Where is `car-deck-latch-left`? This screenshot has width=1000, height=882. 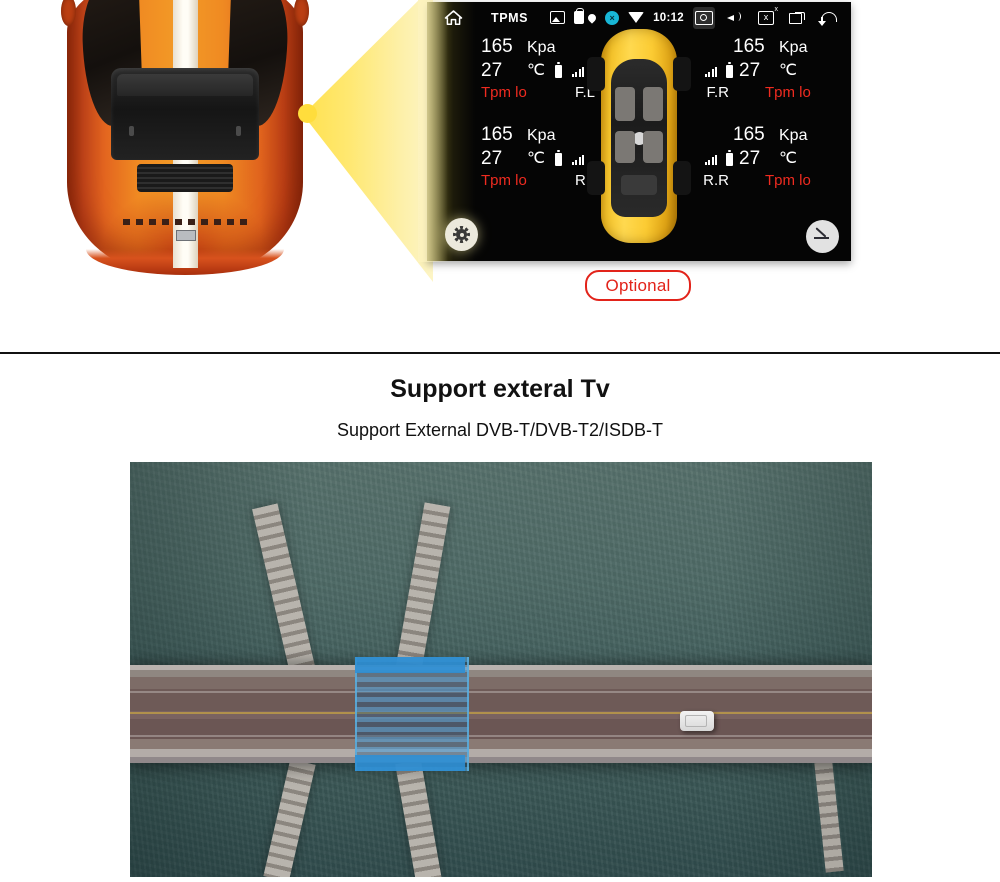
car-deck-latch-left is located at coordinates (131, 131).